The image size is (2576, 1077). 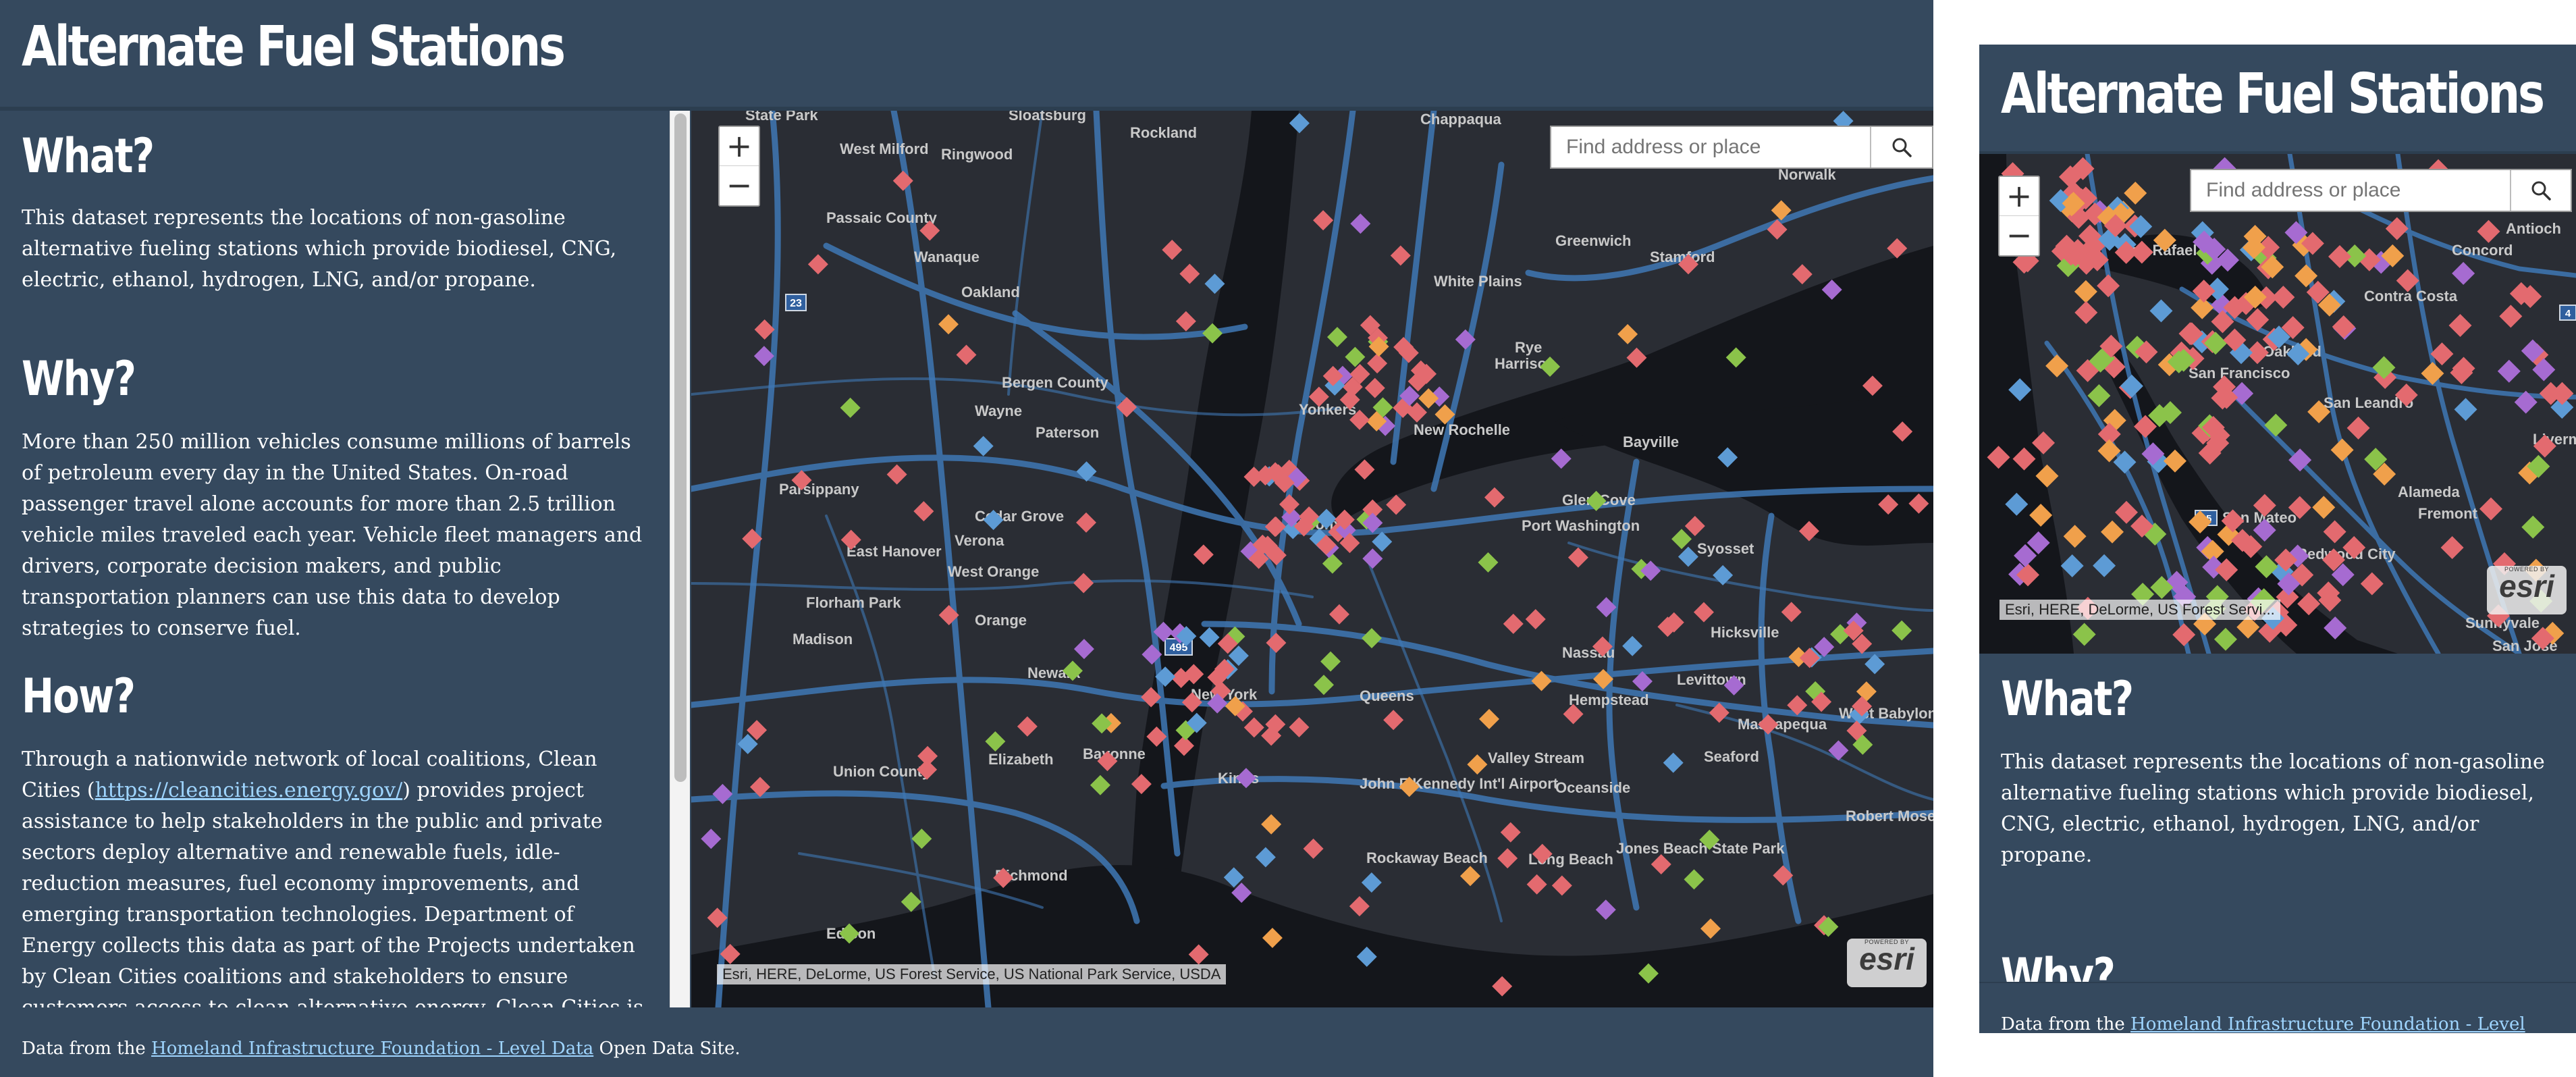 What do you see at coordinates (1459, 783) in the screenshot?
I see `label-jfk: John F Kennedy Int'l Airport` at bounding box center [1459, 783].